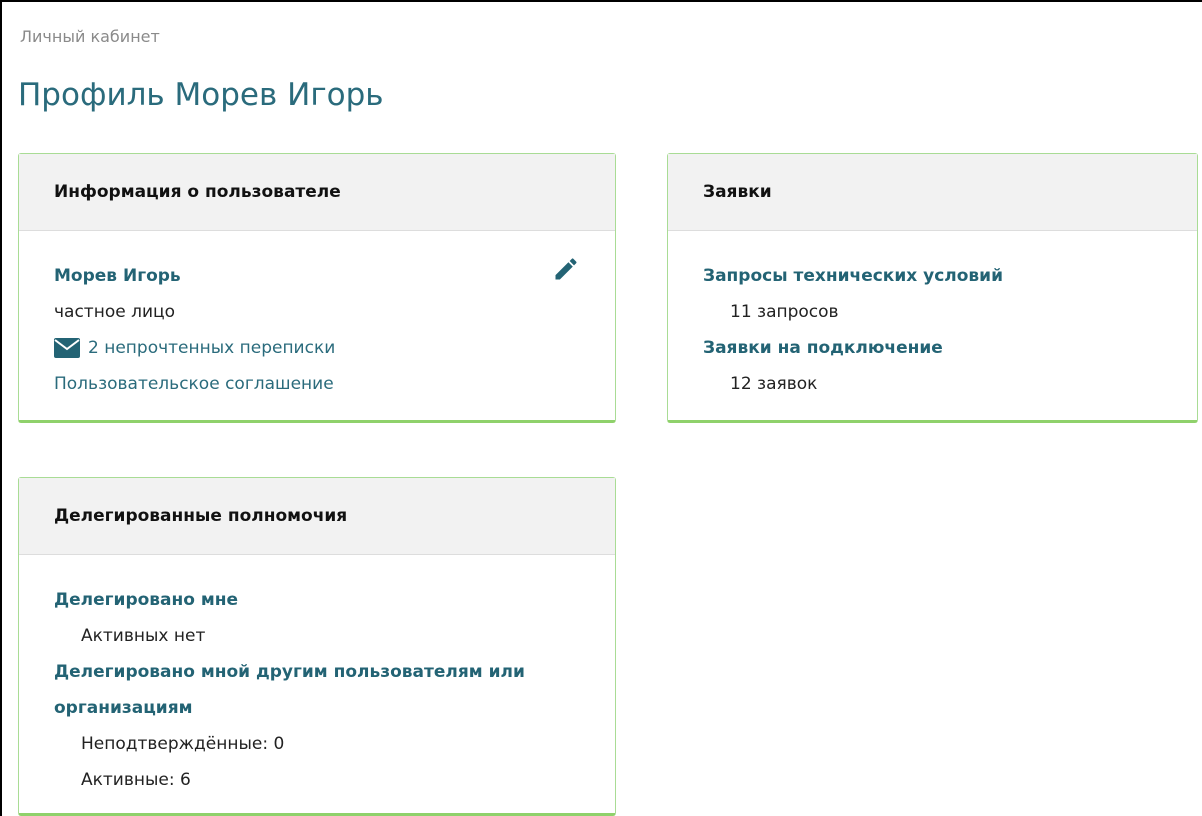 The height and width of the screenshot is (816, 1202). I want to click on delegated-unconfirmed: Неподтверждённые: 0, so click(183, 744).